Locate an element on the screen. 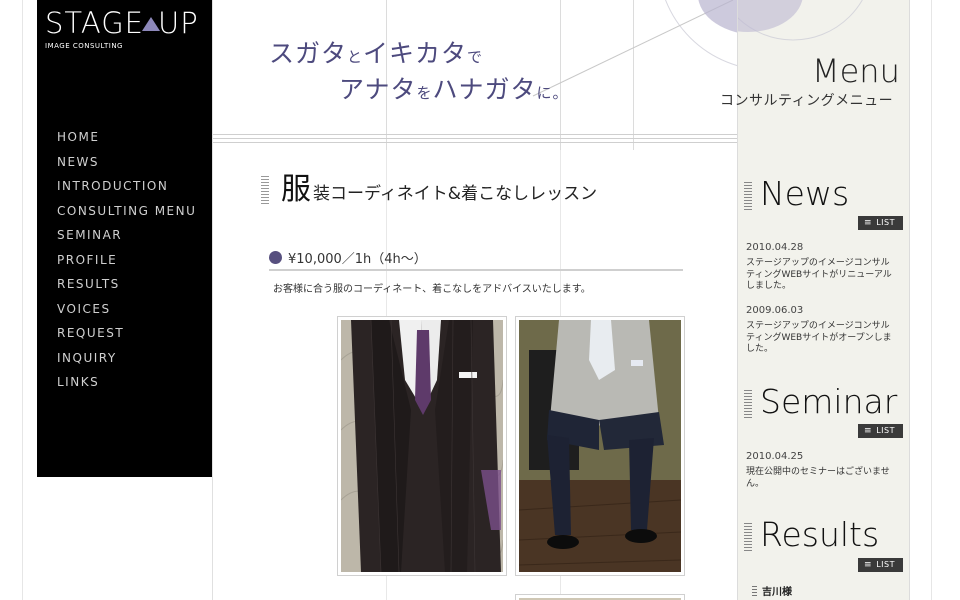 This screenshot has width=960, height=600. bullet-dot-icon is located at coordinates (275, 257).